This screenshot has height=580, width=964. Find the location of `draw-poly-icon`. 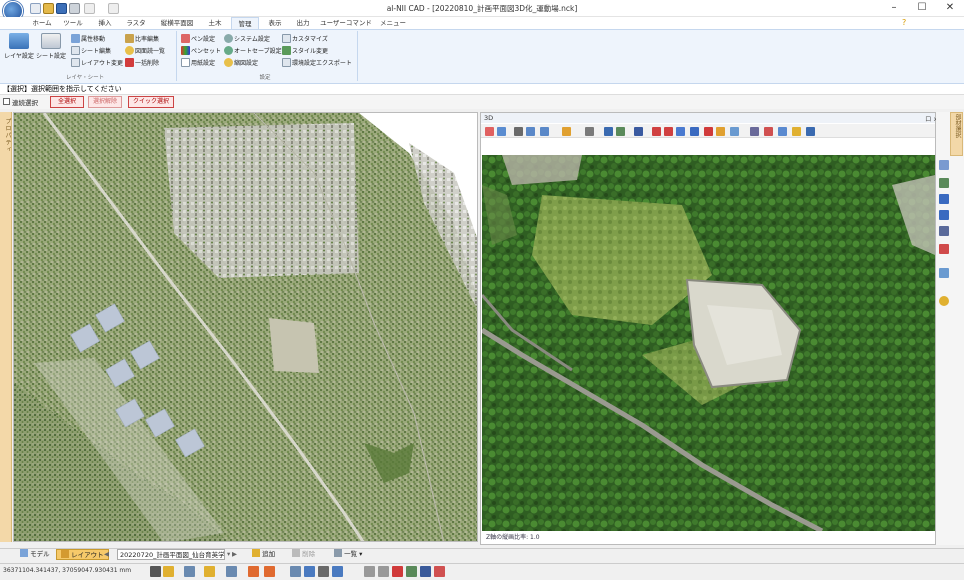

draw-poly-icon is located at coordinates (668, 131).